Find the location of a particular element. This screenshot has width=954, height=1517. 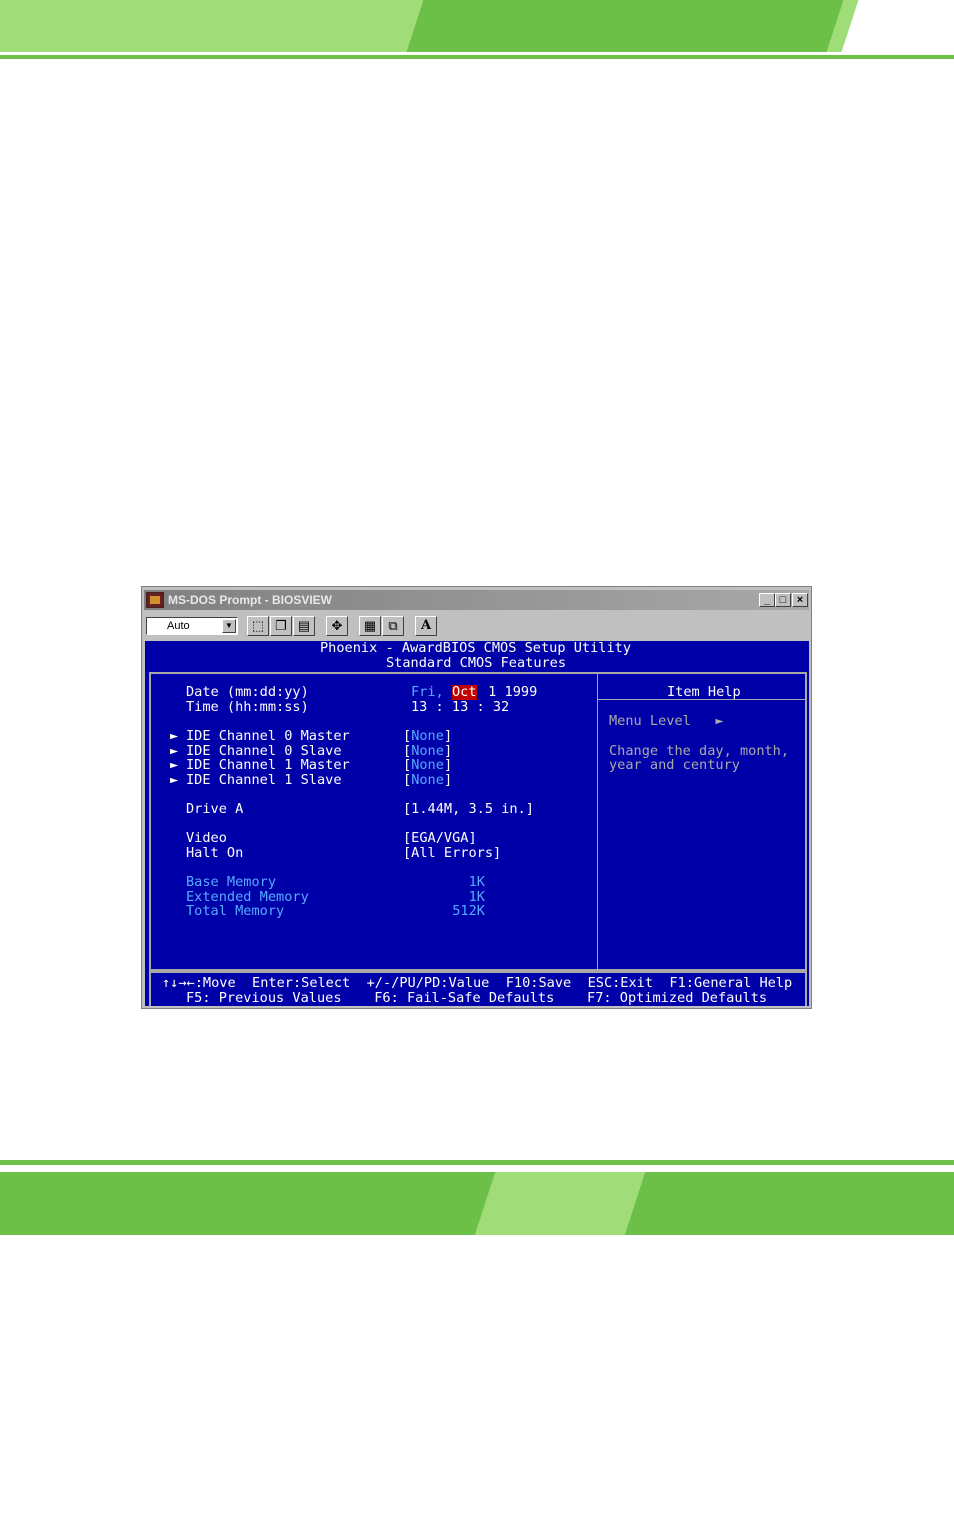

page-header-corner is located at coordinates (897, 26).